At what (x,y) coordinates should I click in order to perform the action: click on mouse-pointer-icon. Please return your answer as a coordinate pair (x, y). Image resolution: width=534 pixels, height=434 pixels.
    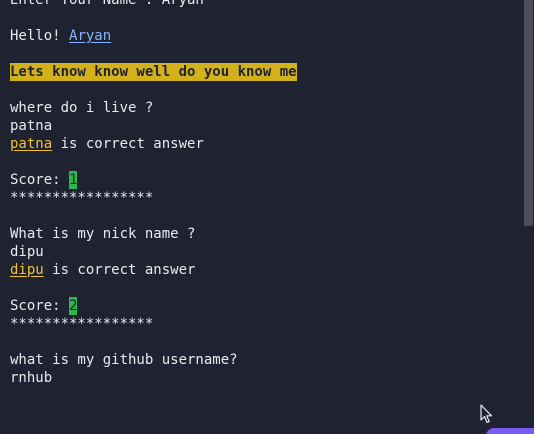
    Looking at the image, I should click on (486, 414).